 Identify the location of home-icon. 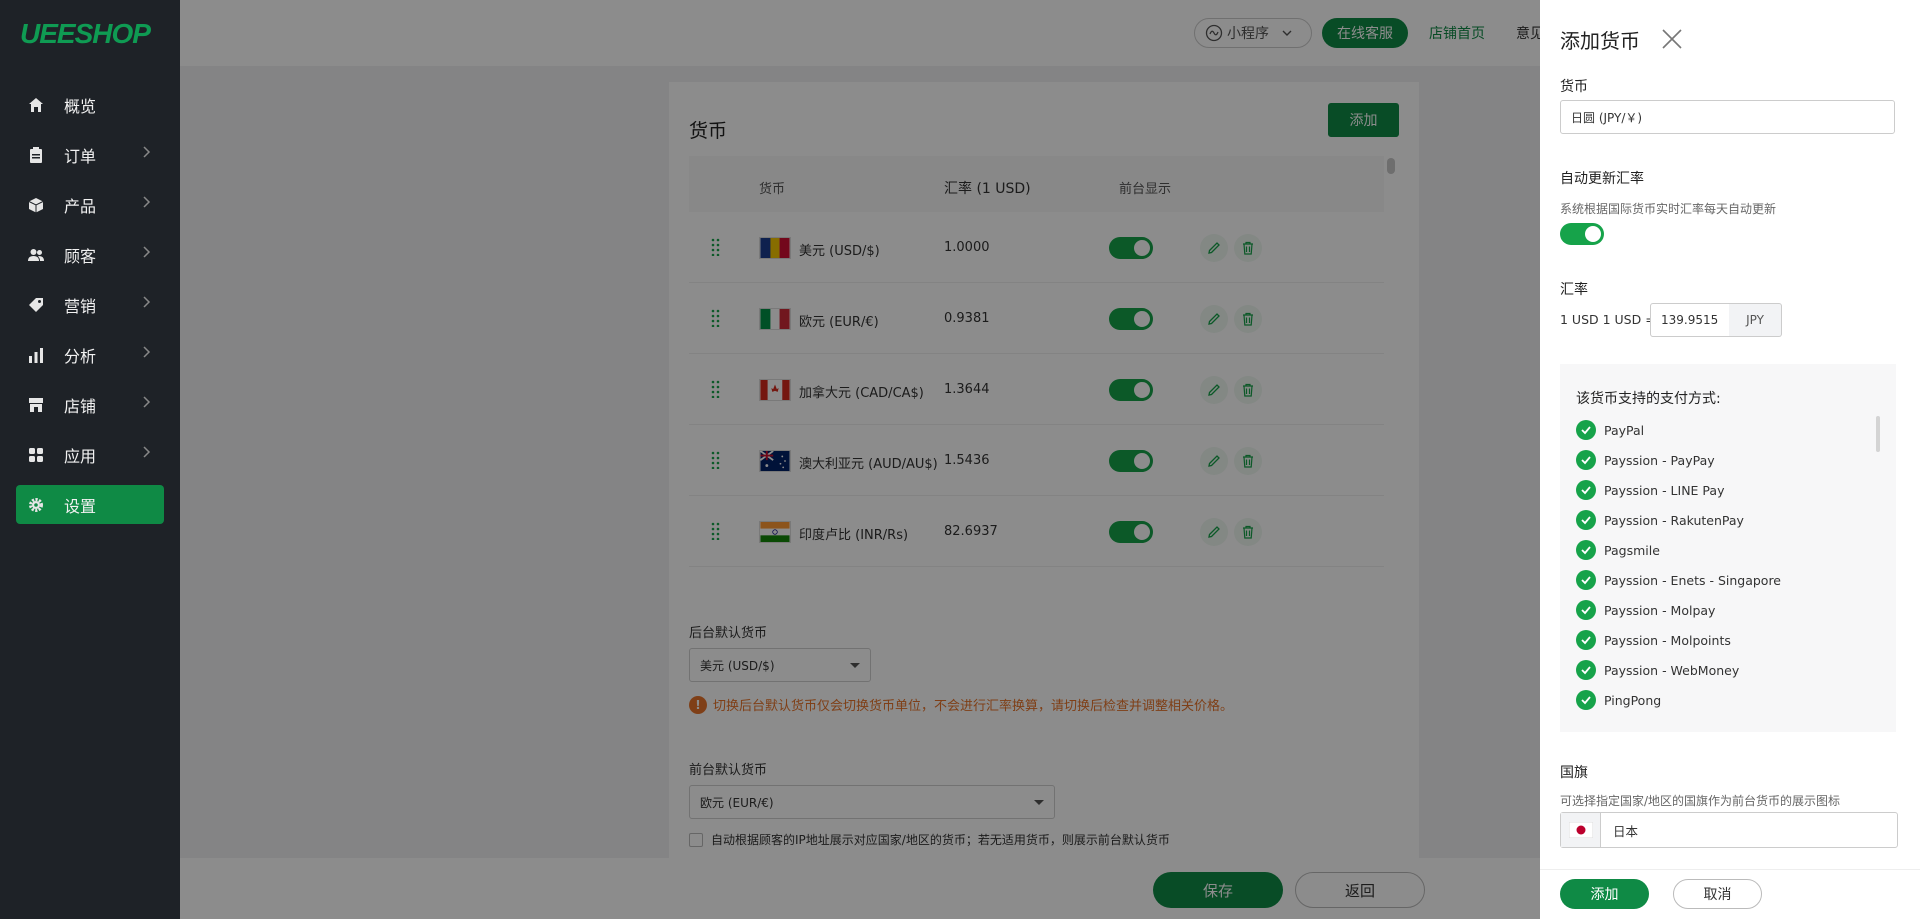
(36, 104).